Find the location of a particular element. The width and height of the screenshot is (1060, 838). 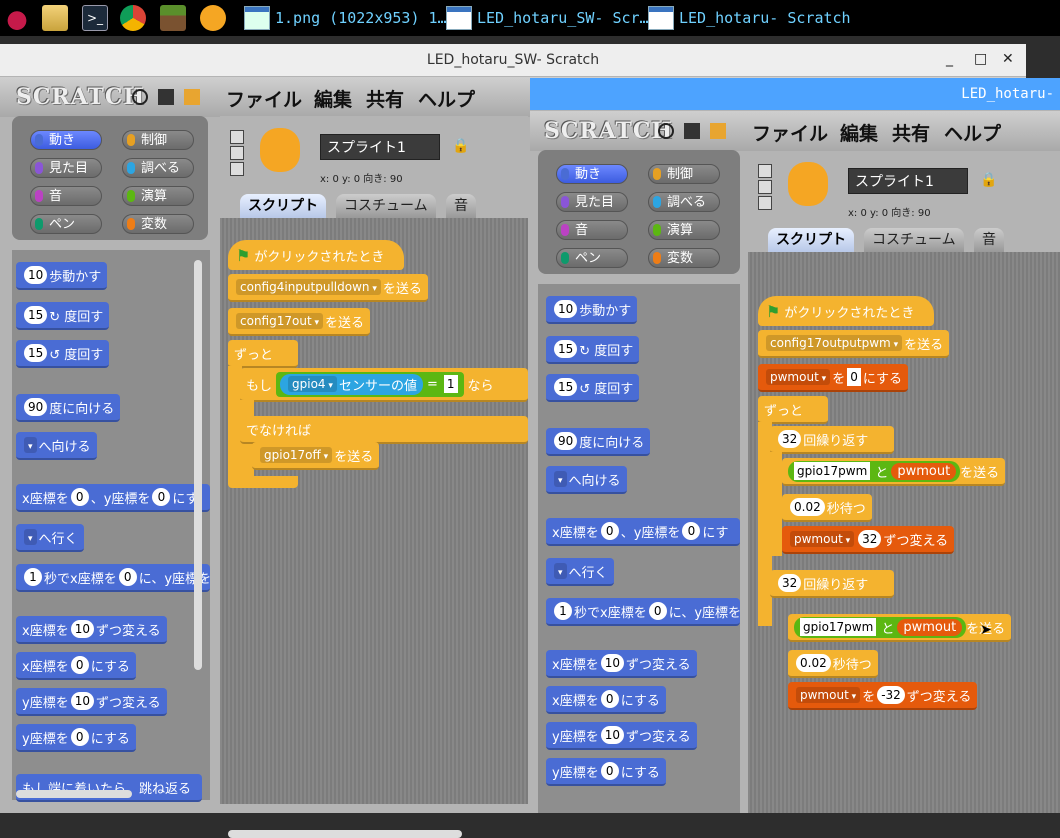

block-repeat: 32 回繰り返す is located at coordinates (832, 584).